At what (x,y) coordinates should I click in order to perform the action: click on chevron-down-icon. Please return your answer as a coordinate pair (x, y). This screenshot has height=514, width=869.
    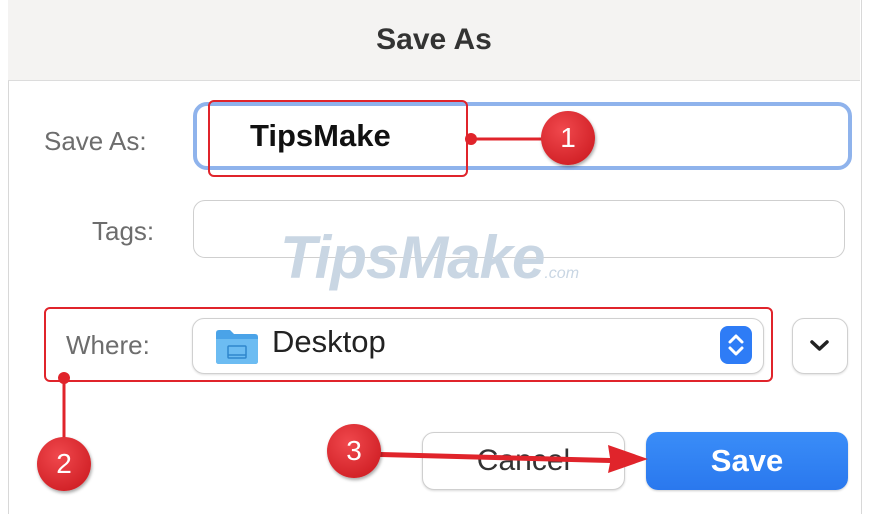
    Looking at the image, I should click on (819, 345).